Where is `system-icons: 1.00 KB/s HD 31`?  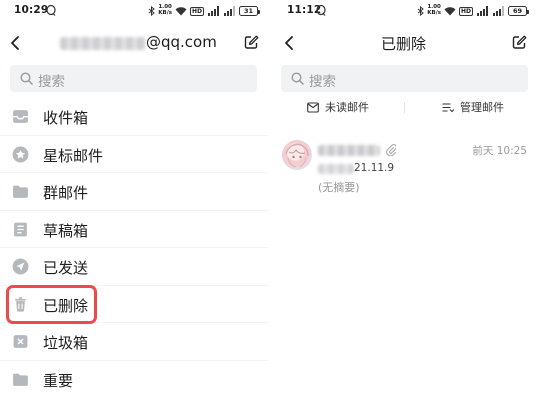 system-icons: 1.00 KB/s HD 31 is located at coordinates (204, 11).